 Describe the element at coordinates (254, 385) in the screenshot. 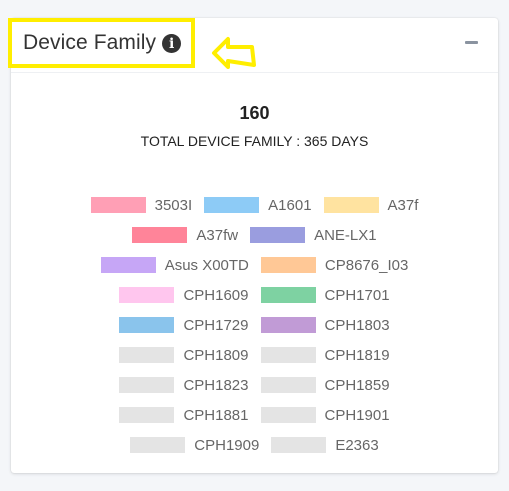

I see `legend-row: CPH1823 CPH1859` at that location.